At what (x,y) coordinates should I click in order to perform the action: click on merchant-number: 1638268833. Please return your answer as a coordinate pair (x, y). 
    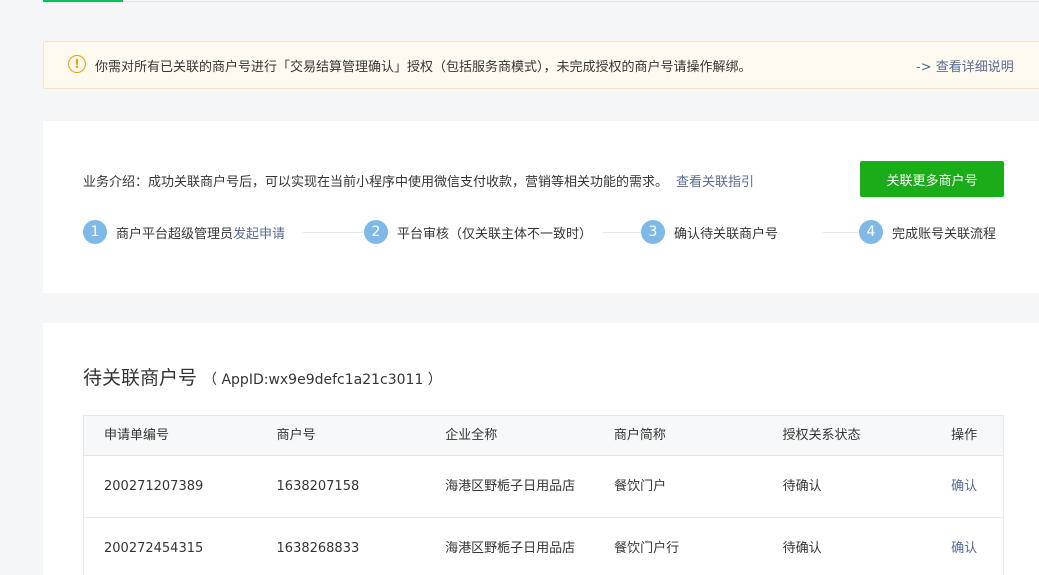
    Looking at the image, I should click on (318, 548).